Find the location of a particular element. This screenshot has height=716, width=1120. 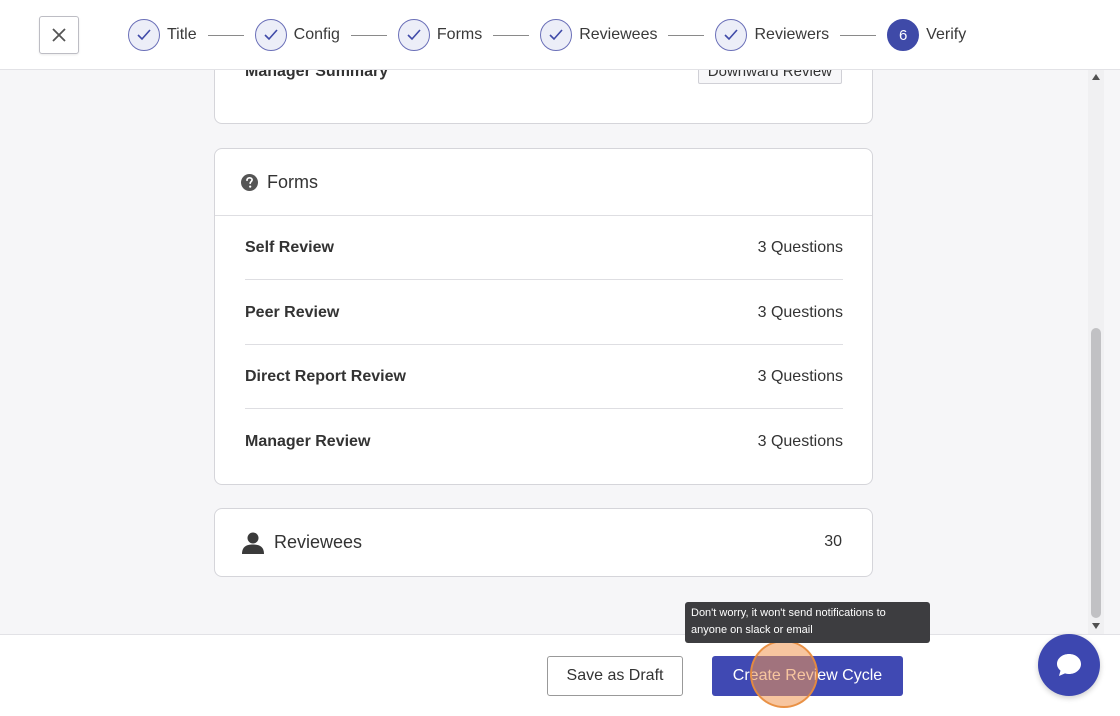

form-name: Self Review is located at coordinates (289, 247).